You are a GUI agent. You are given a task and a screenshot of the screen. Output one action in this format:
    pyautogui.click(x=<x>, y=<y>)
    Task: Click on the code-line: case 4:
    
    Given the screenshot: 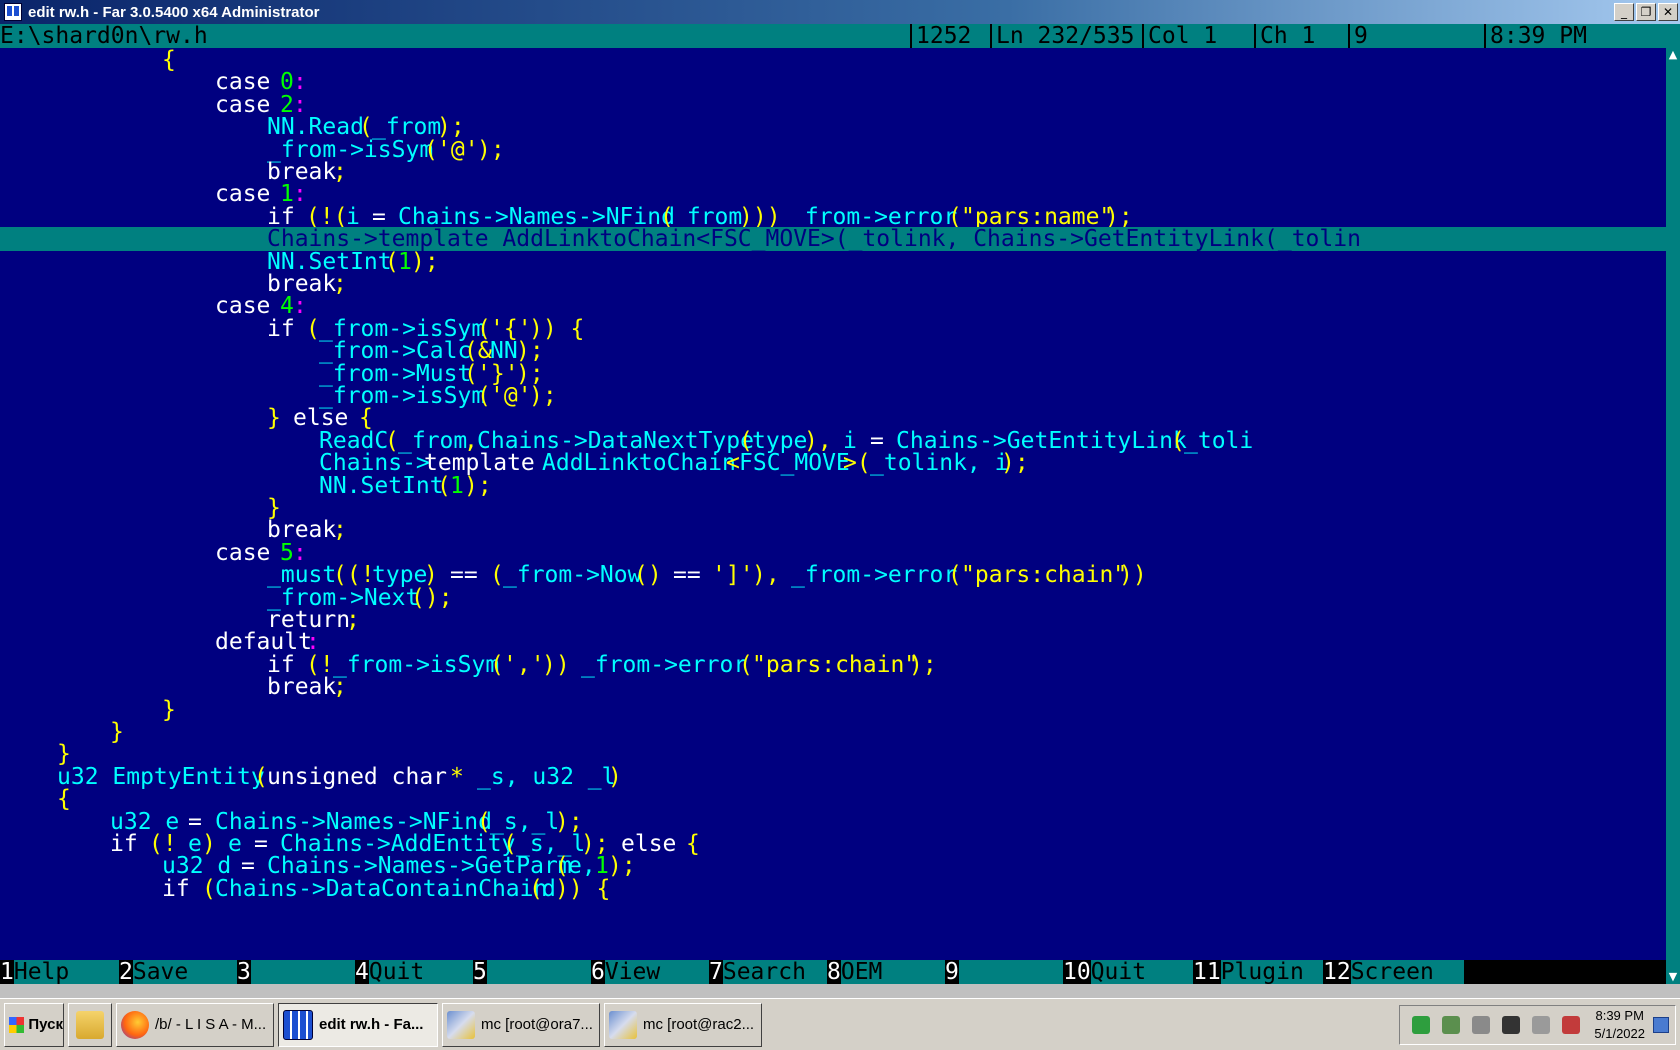 What is the action you would take?
    pyautogui.click(x=833, y=306)
    